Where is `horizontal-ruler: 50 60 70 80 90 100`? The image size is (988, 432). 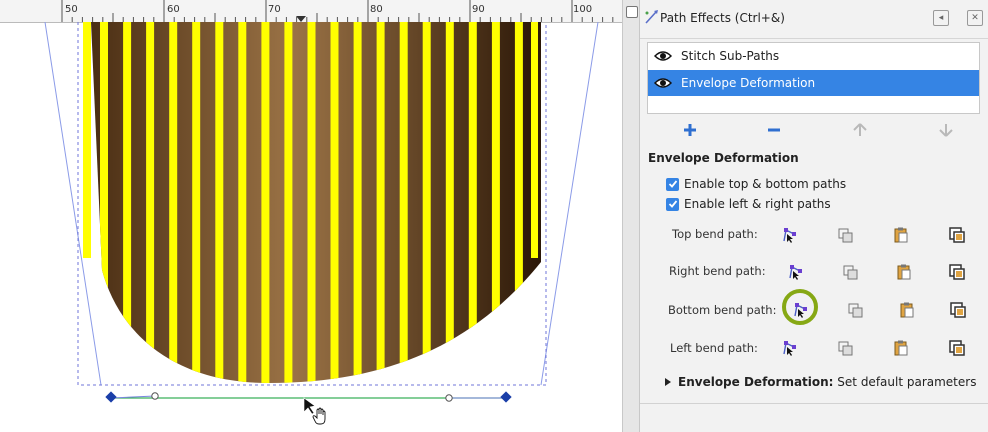 horizontal-ruler: 50 60 70 80 90 100 is located at coordinates (311, 11).